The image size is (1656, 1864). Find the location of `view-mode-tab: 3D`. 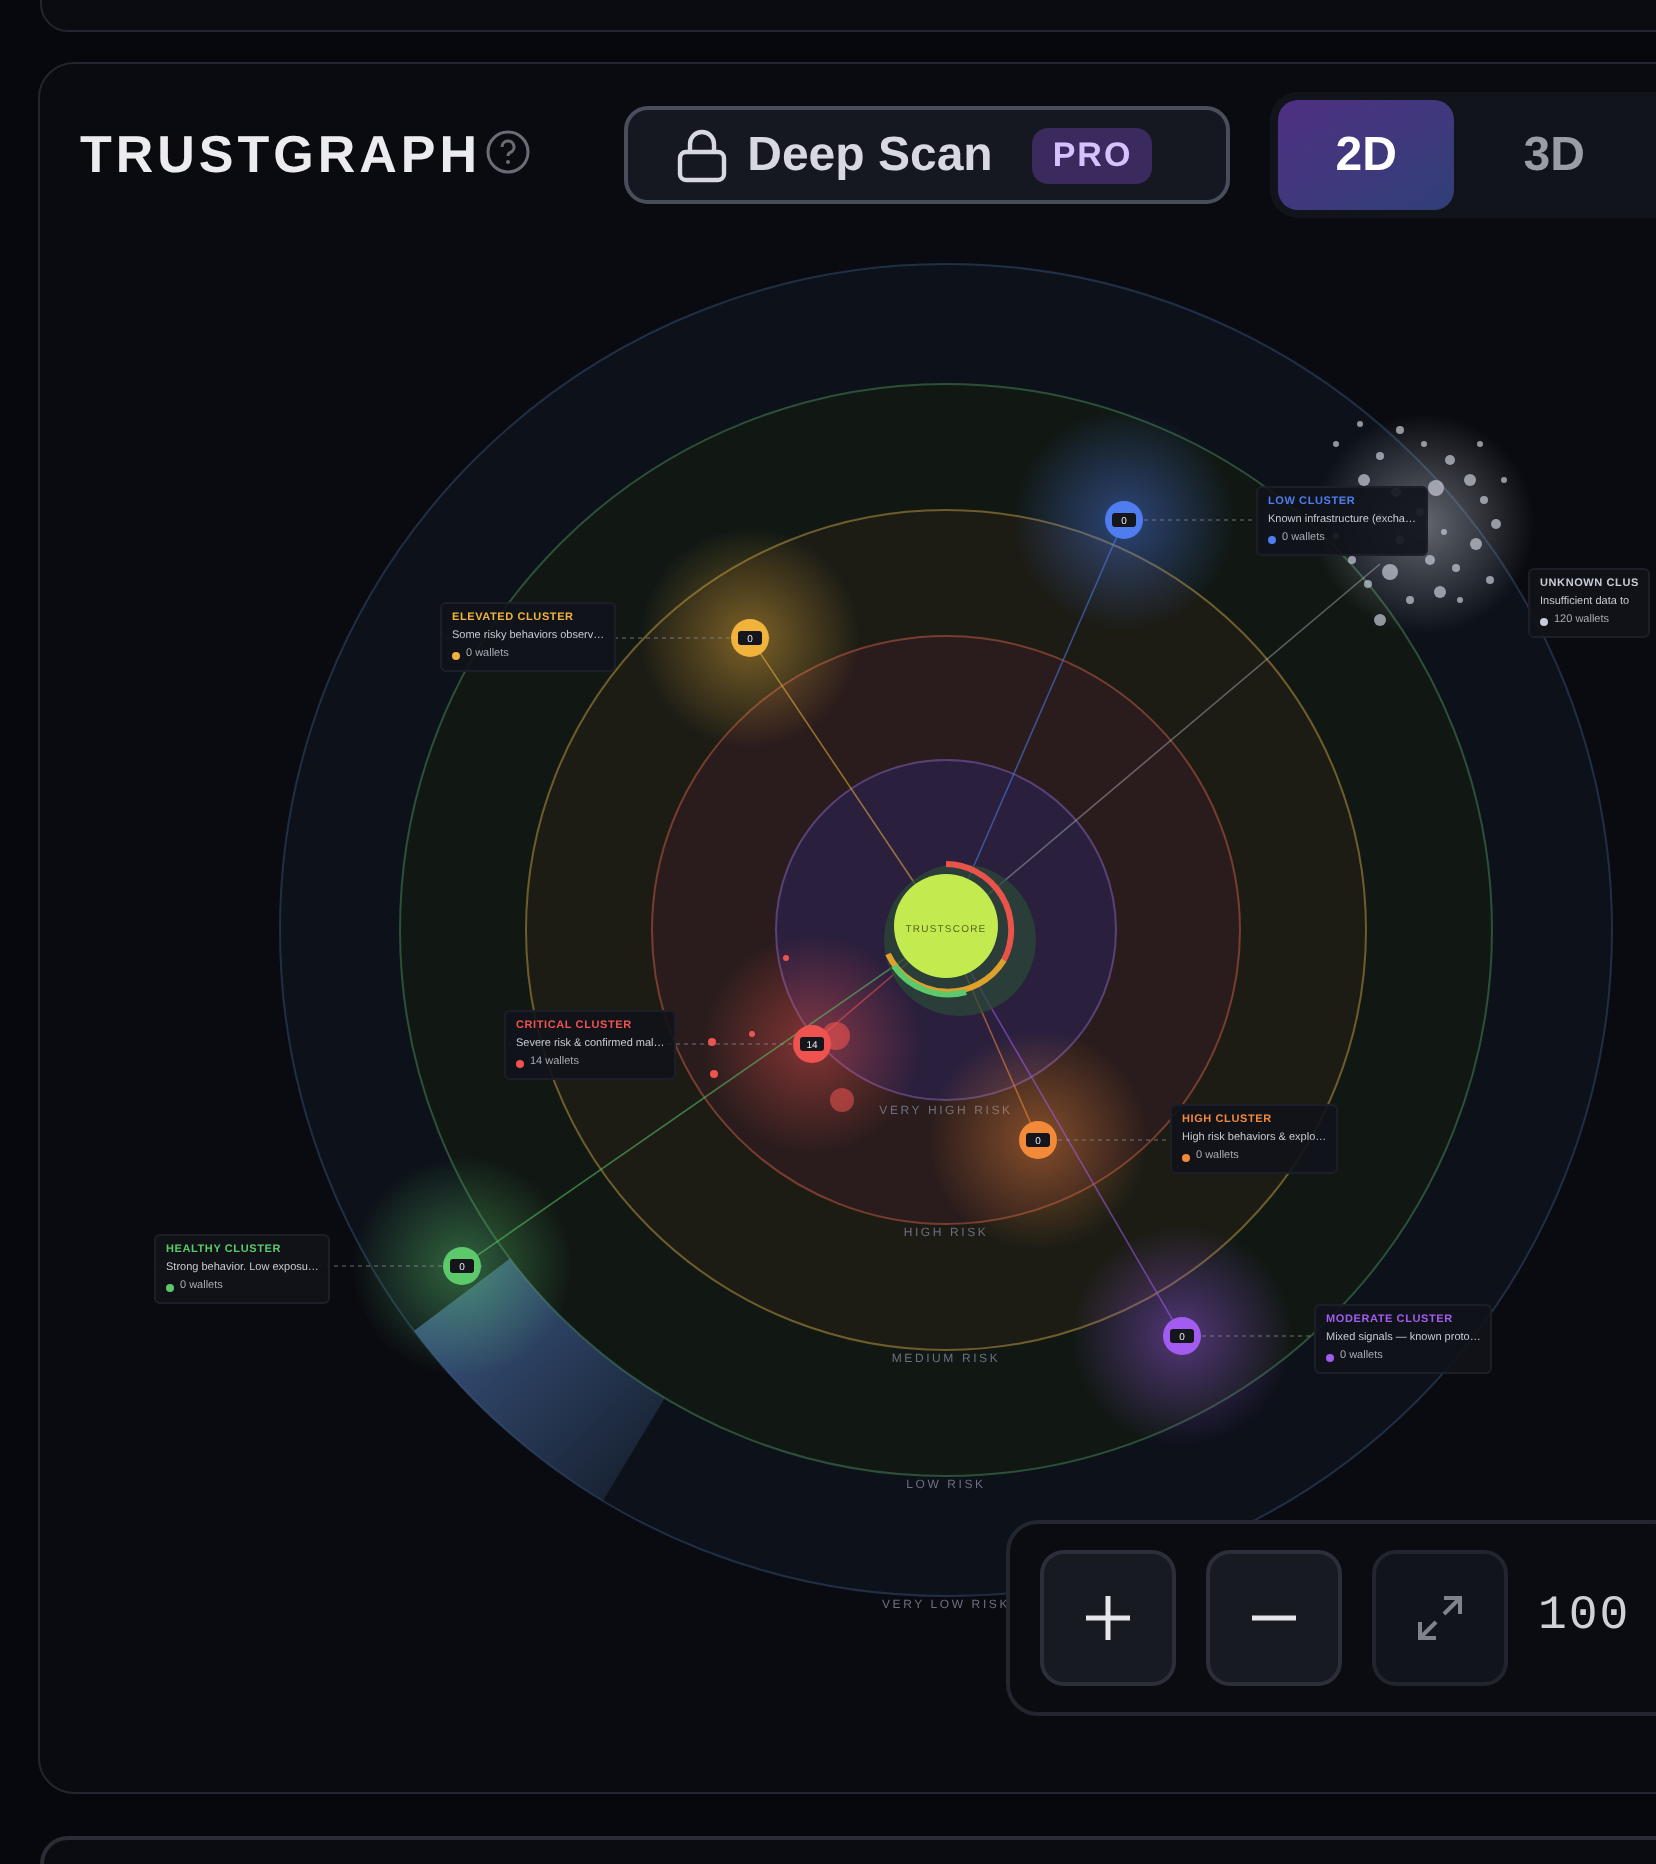

view-mode-tab: 3D is located at coordinates (1554, 155).